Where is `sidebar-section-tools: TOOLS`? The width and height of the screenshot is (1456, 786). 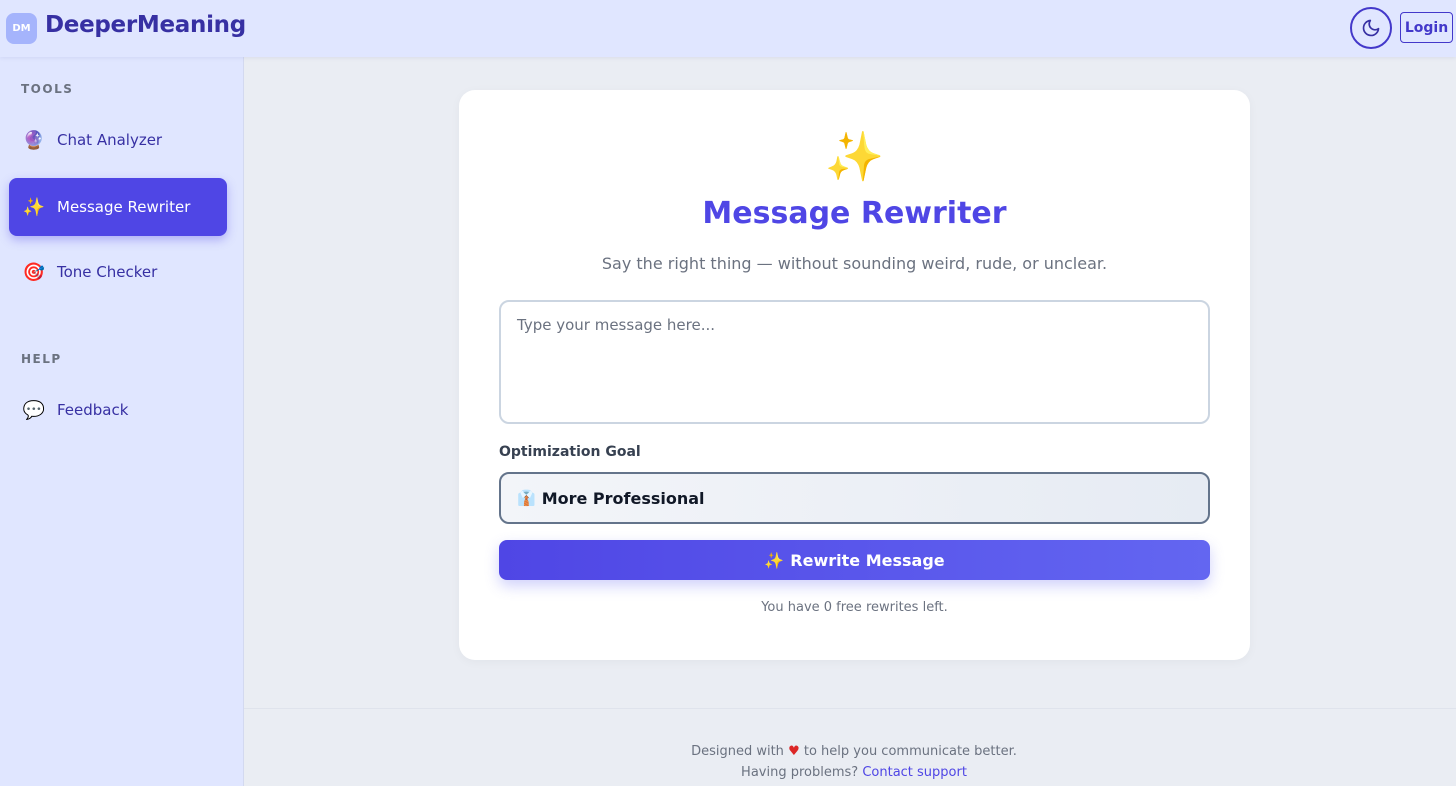 sidebar-section-tools: TOOLS is located at coordinates (47, 89).